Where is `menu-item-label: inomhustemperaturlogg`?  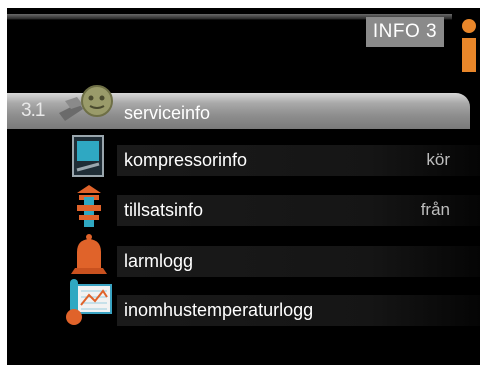 menu-item-label: inomhustemperaturlogg is located at coordinates (219, 310).